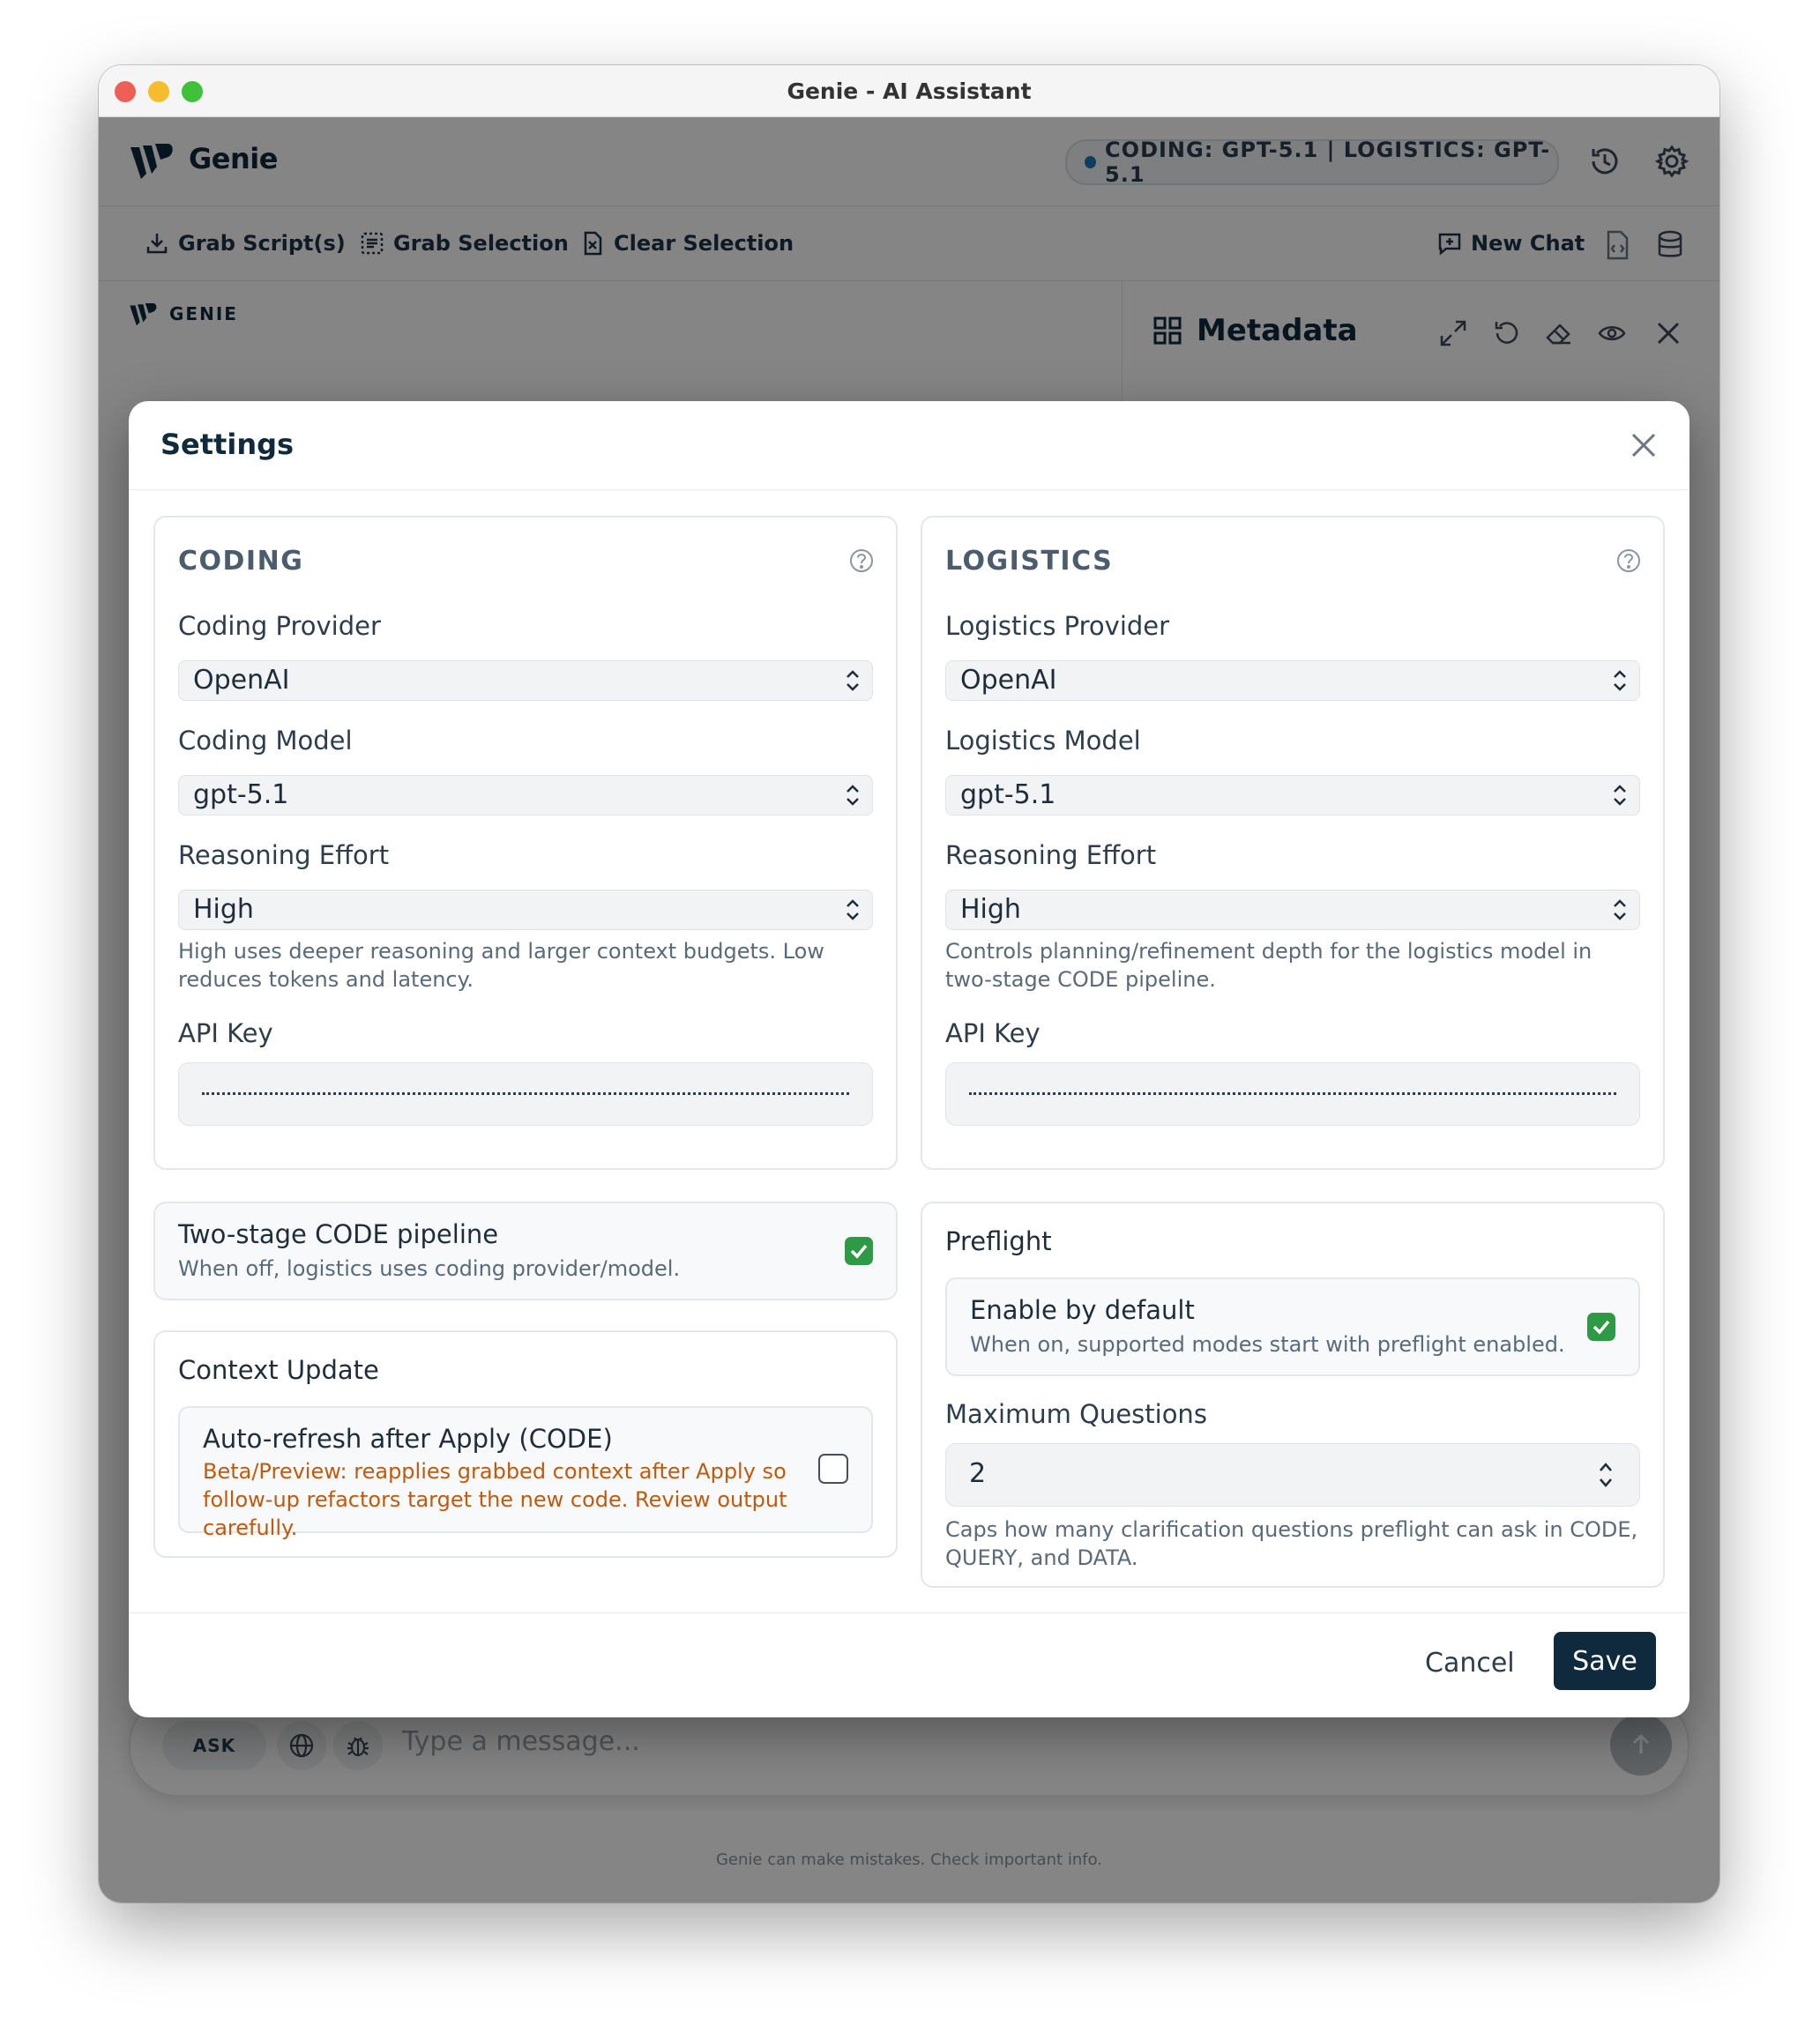  Describe the element at coordinates (241, 680) in the screenshot. I see `coding-provider-value: OpenAI` at that location.